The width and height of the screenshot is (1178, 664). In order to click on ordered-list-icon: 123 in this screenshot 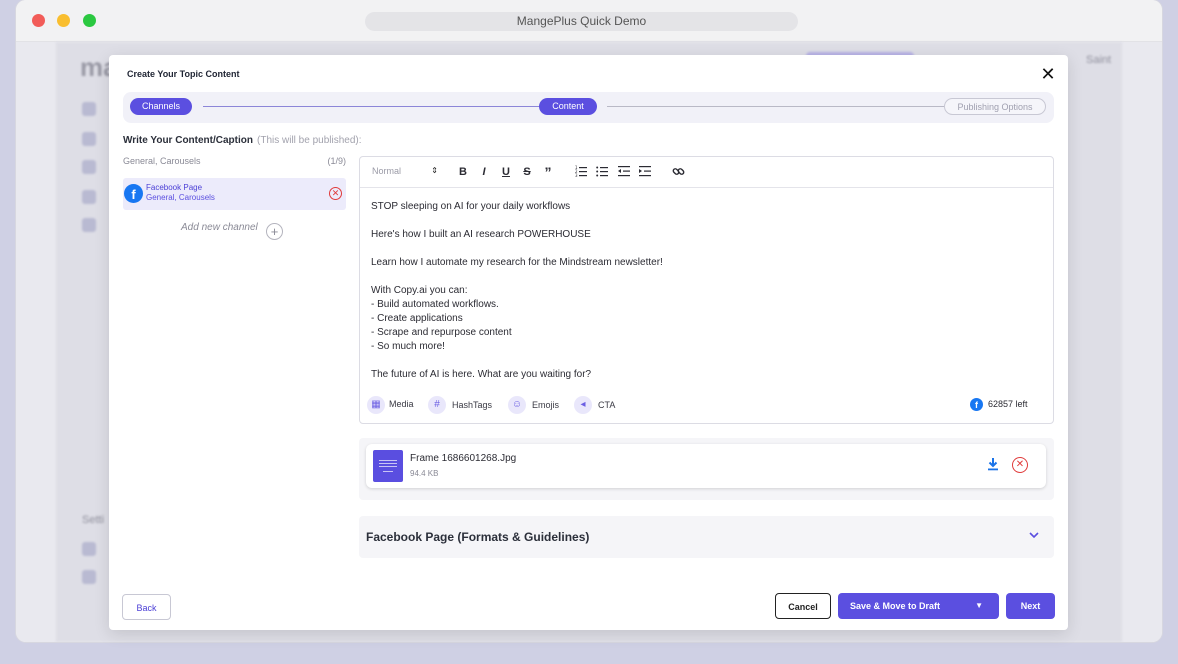, I will do `click(581, 172)`.